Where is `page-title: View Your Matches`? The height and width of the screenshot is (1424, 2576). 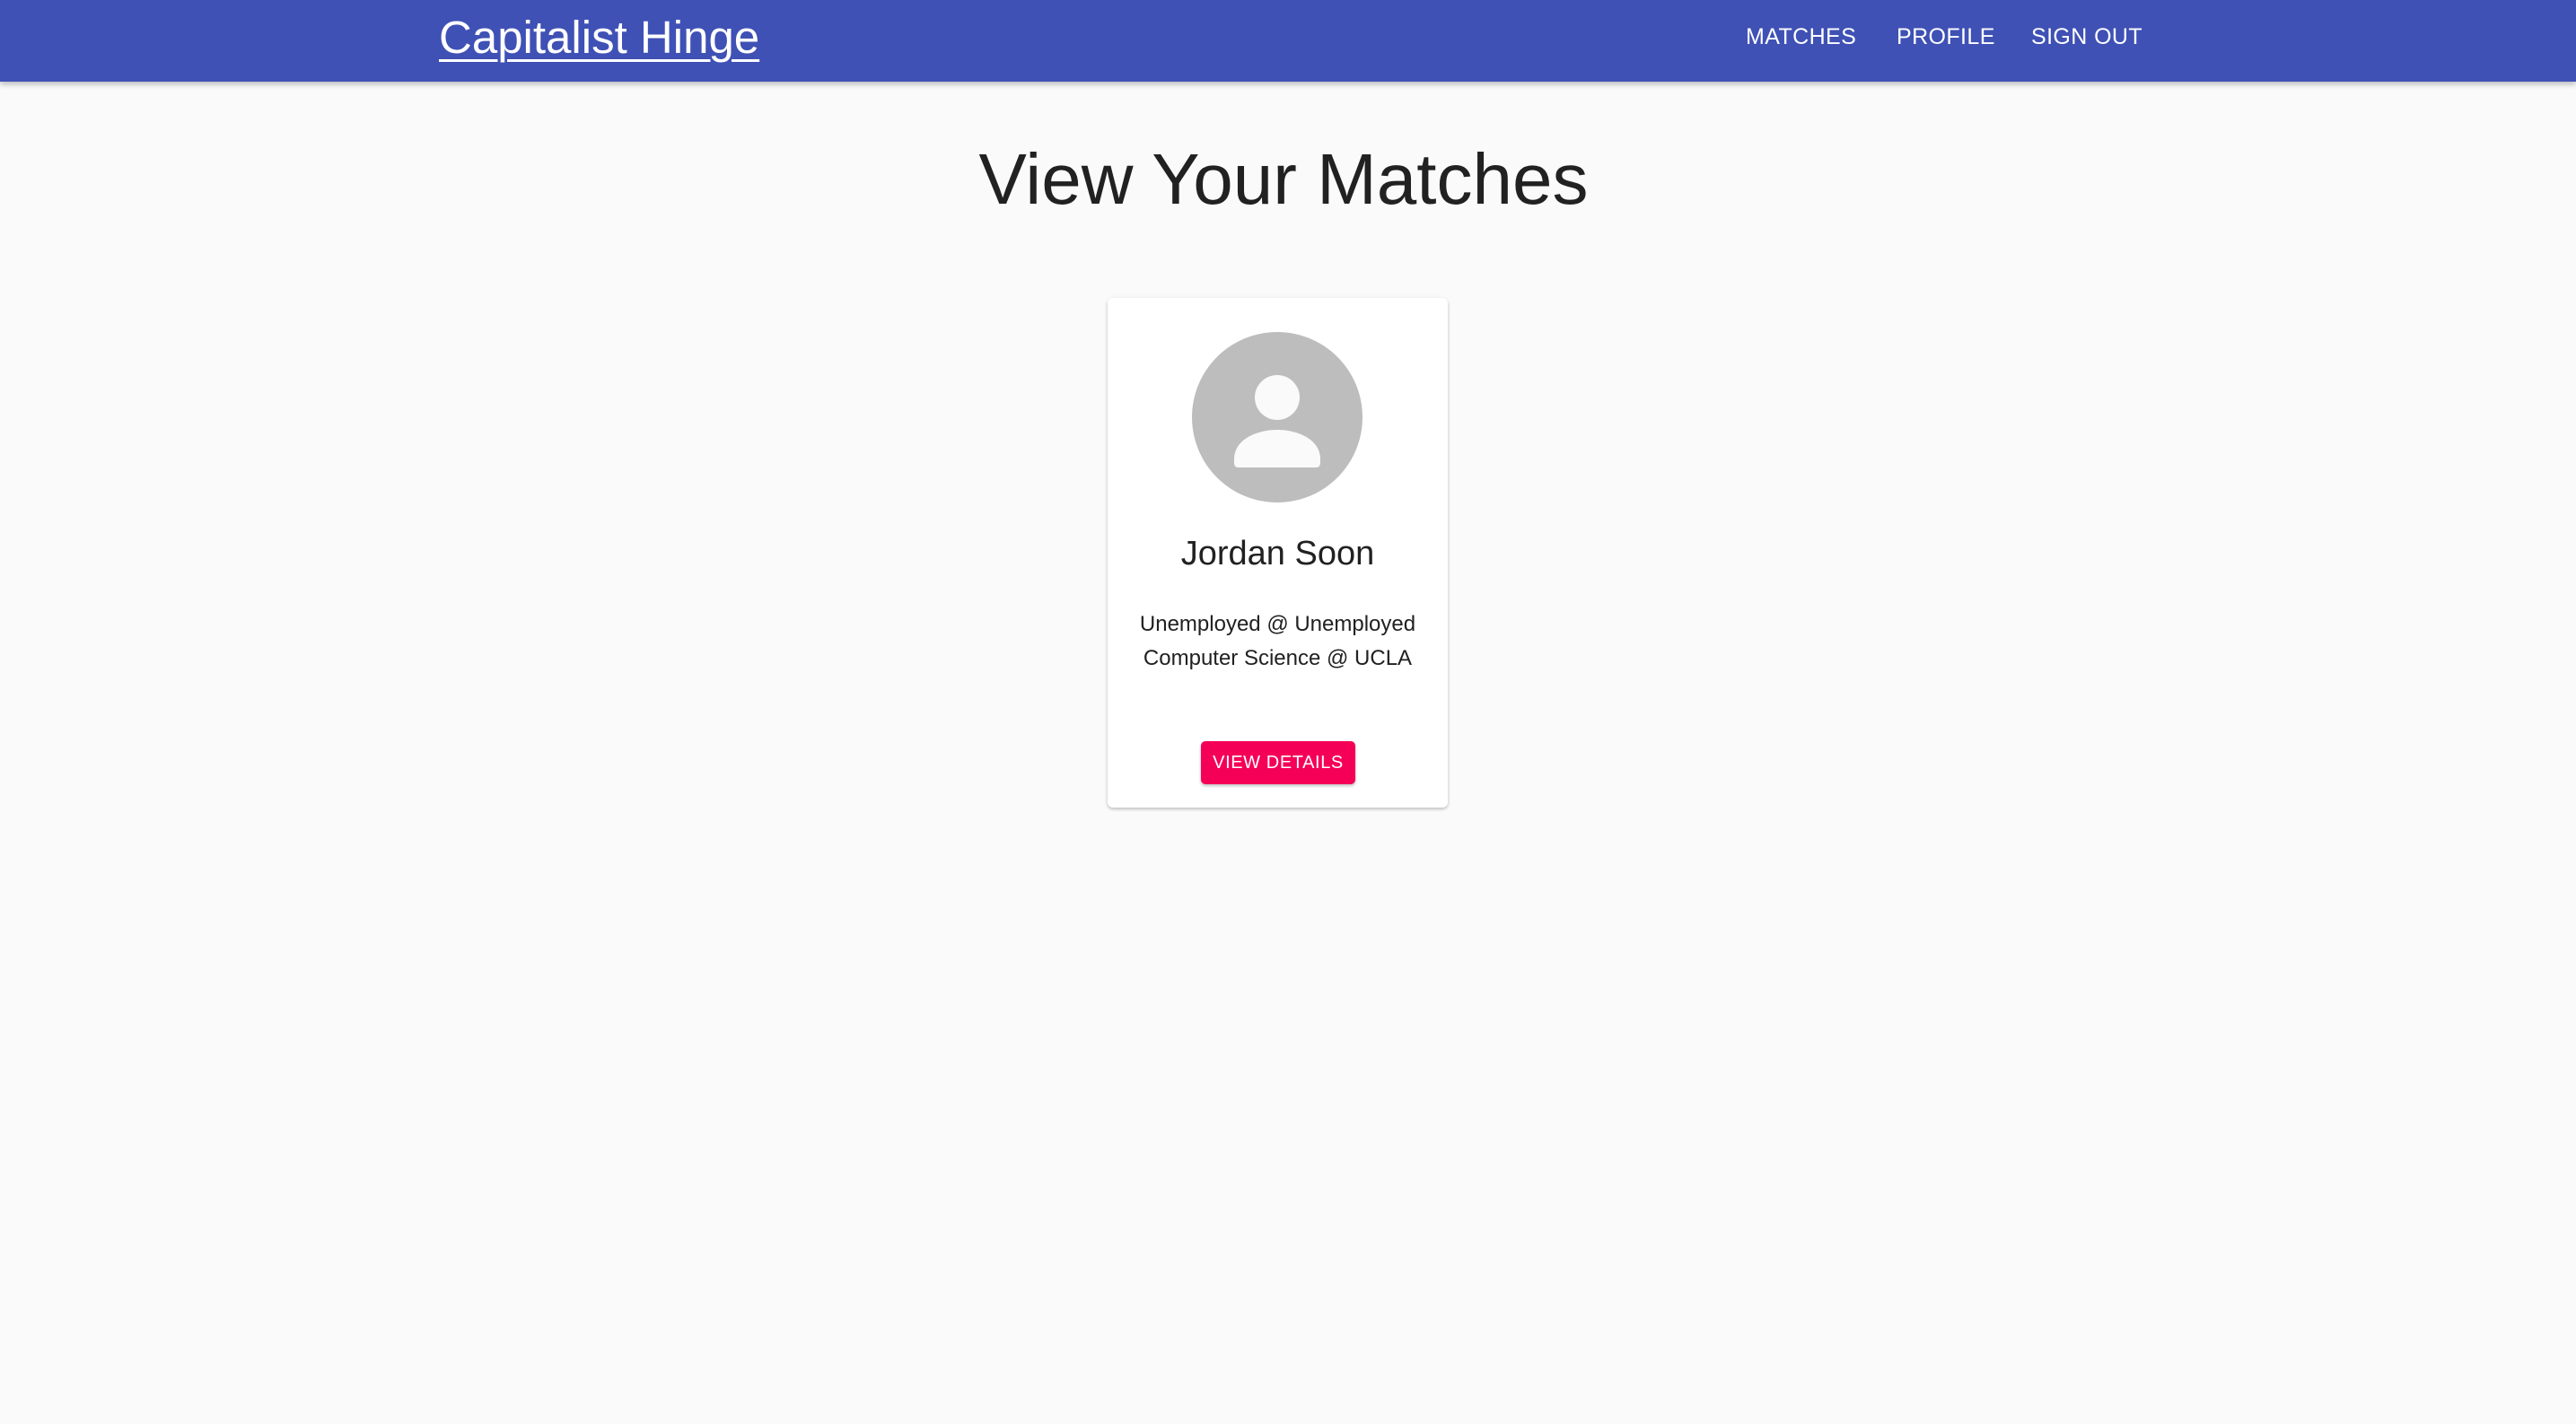
page-title: View Your Matches is located at coordinates (1283, 179).